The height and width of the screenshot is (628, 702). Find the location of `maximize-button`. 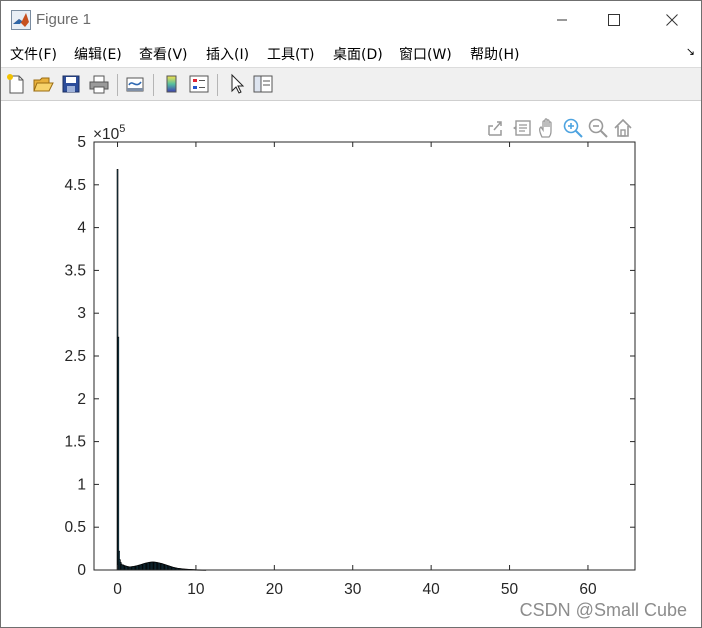

maximize-button is located at coordinates (614, 20).